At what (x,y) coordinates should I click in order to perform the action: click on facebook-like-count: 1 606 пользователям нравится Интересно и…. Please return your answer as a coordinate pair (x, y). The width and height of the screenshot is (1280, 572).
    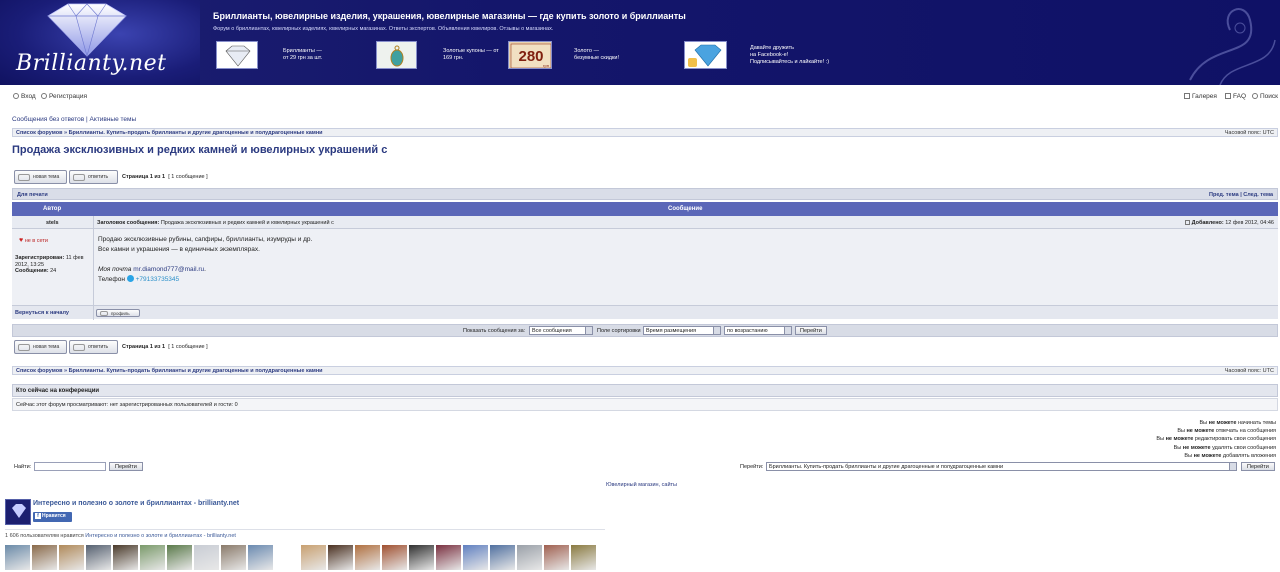
    Looking at the image, I should click on (120, 536).